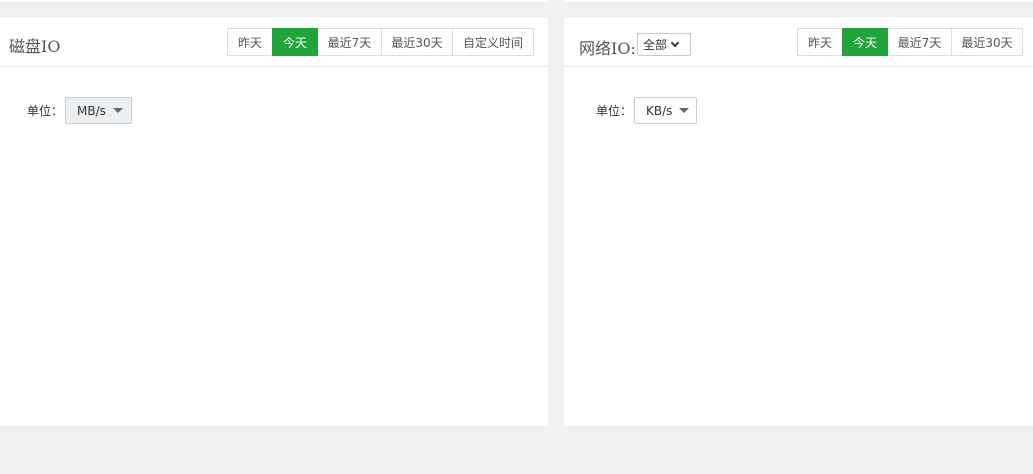 Image resolution: width=1033 pixels, height=474 pixels. What do you see at coordinates (798, 1) in the screenshot?
I see `top-separator-right` at bounding box center [798, 1].